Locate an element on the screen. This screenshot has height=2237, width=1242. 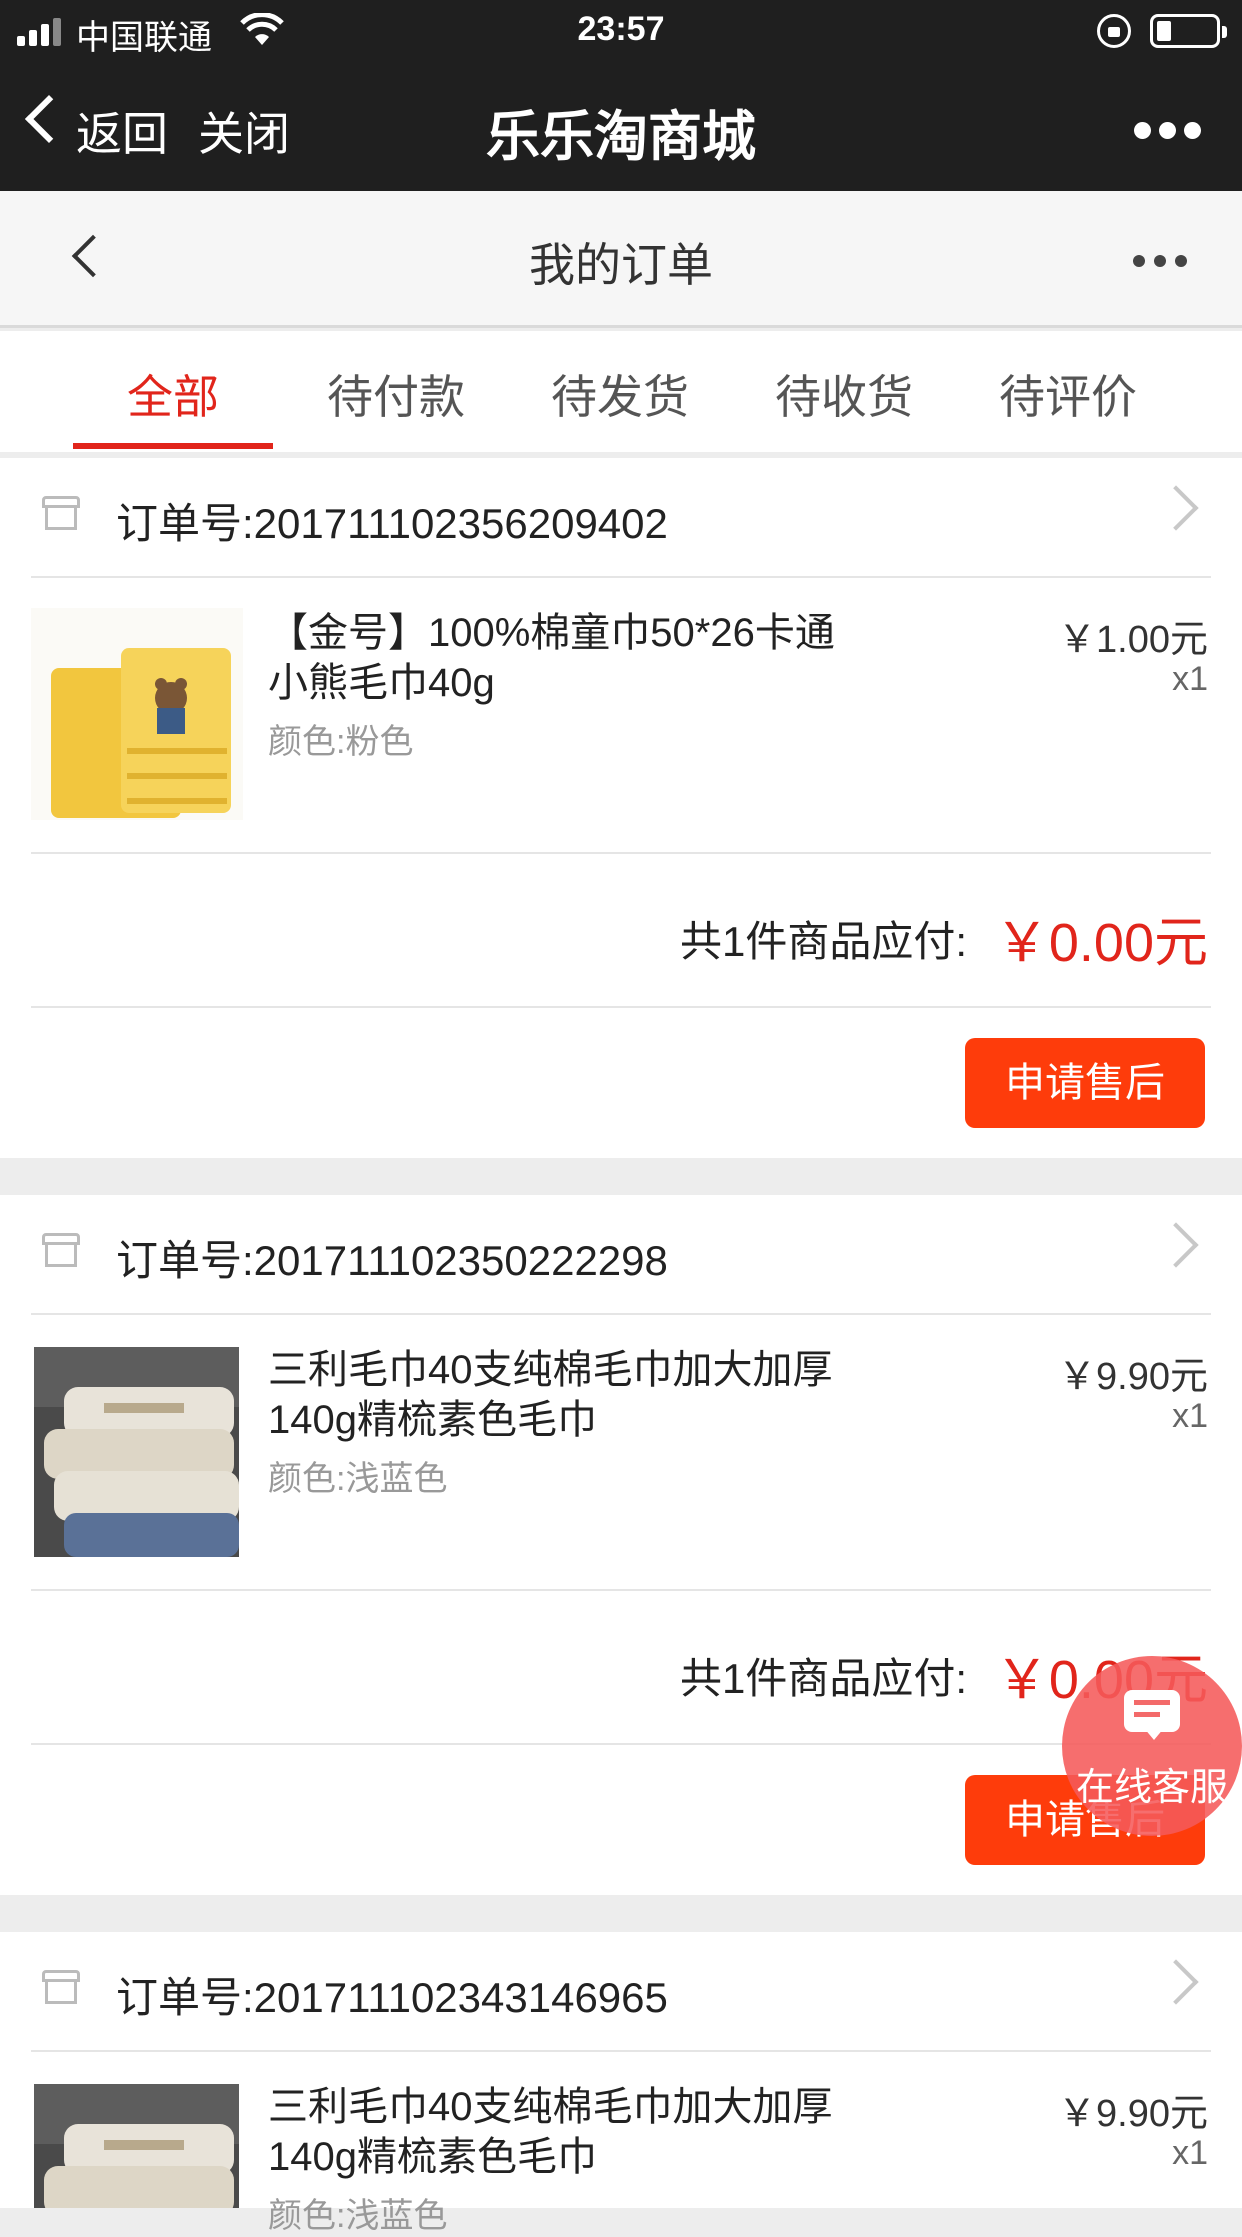
order-number: 订单号:20171110234314696​5 is located at coordinates (392, 1994).